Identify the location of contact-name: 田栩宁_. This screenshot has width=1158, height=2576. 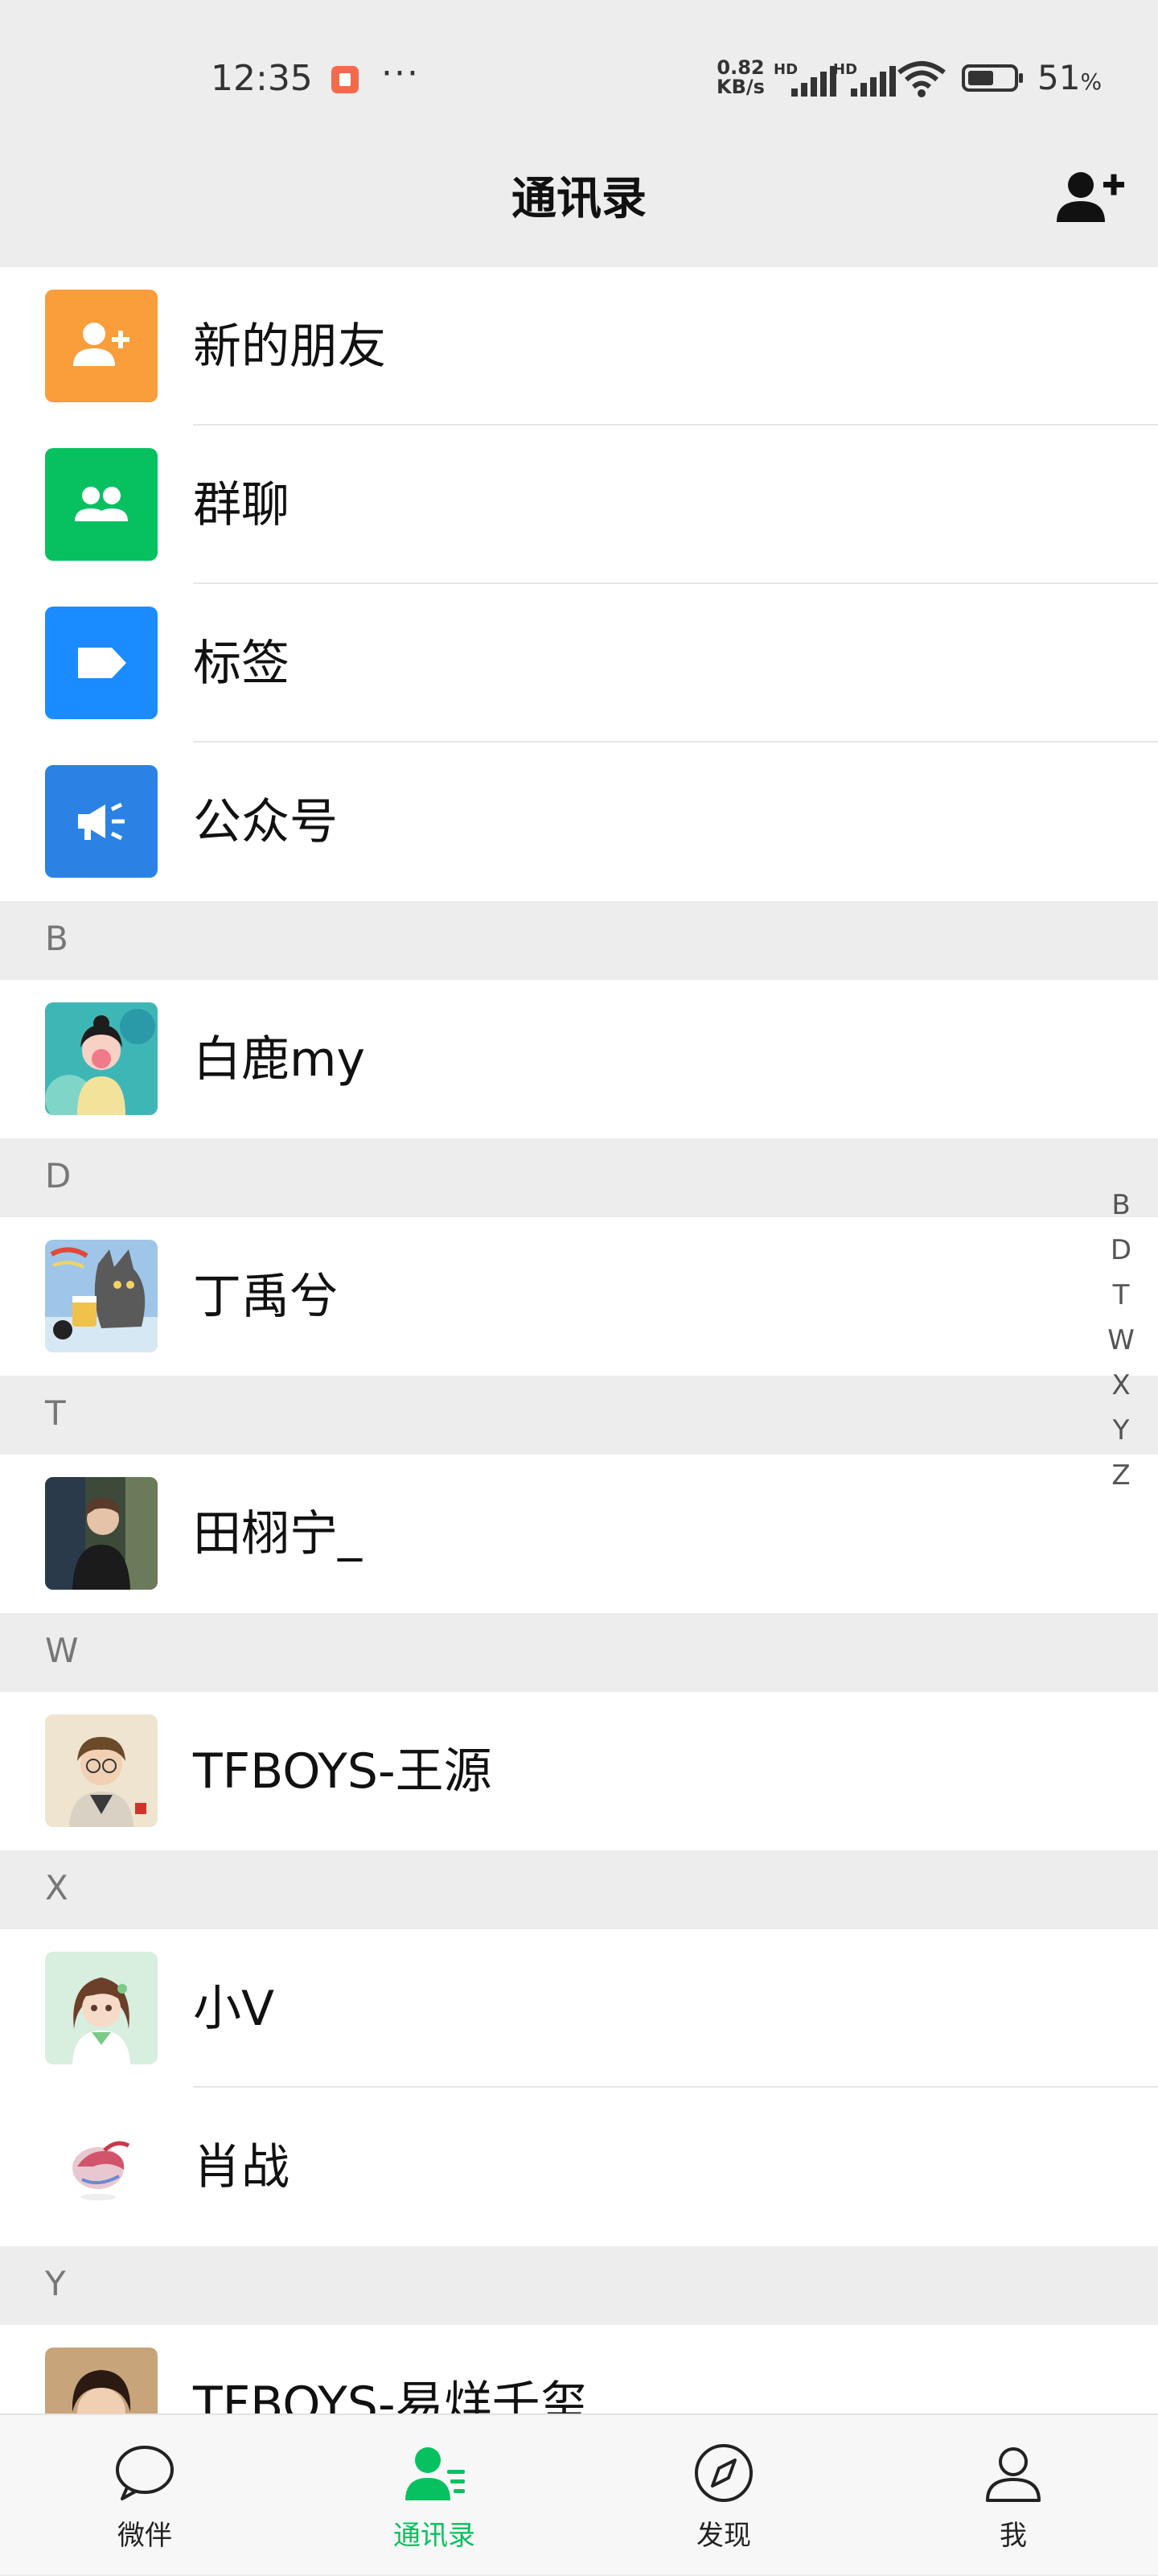
(277, 1534).